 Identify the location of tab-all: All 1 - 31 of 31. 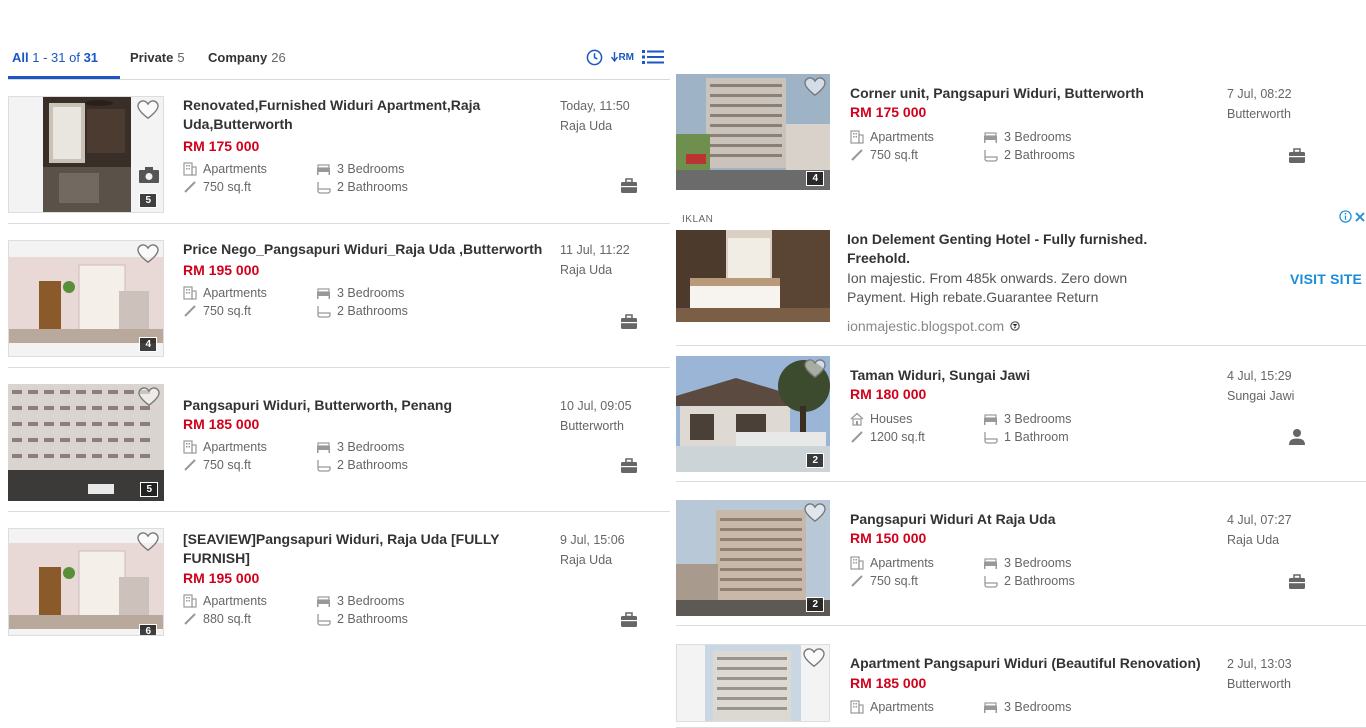
(55, 57).